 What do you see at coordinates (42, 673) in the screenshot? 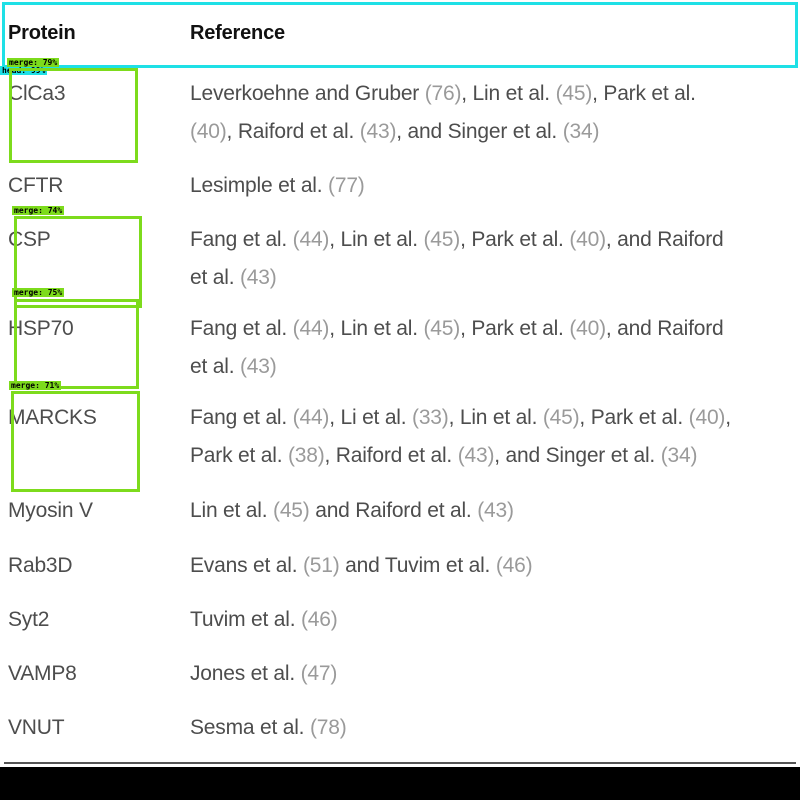
I see `protein-cell: VAMP8` at bounding box center [42, 673].